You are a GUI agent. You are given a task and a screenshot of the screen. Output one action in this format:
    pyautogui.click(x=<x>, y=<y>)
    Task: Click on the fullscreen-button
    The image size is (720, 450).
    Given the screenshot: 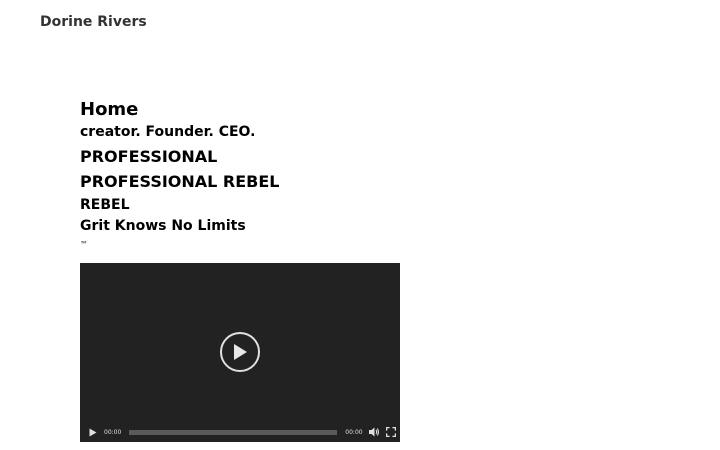 What is the action you would take?
    pyautogui.click(x=391, y=432)
    